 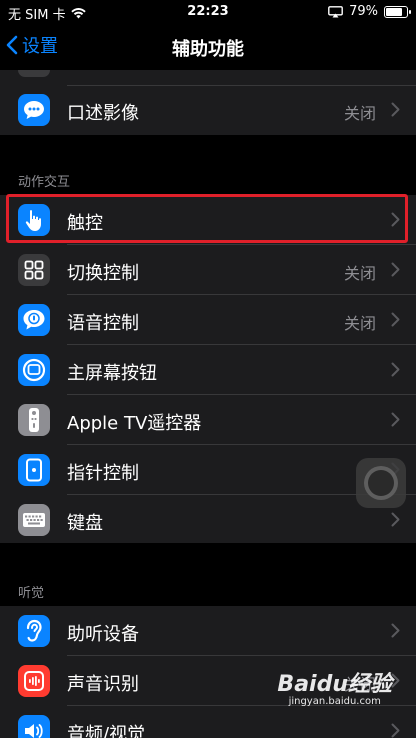 I want to click on row-label: 主屏幕按钮, so click(x=112, y=373).